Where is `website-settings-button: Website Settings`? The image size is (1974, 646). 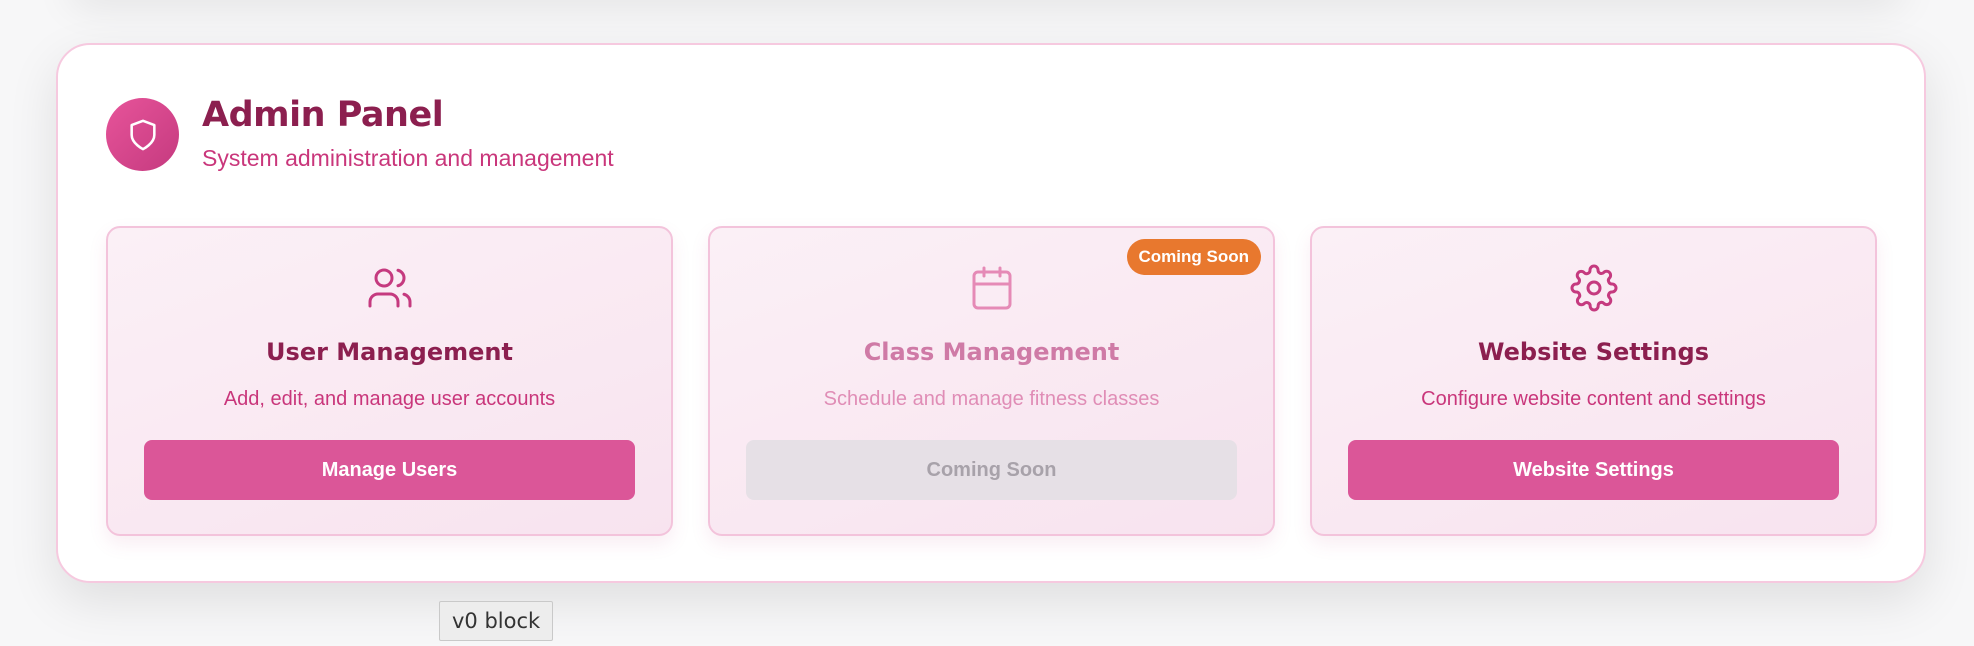
website-settings-button: Website Settings is located at coordinates (1593, 470).